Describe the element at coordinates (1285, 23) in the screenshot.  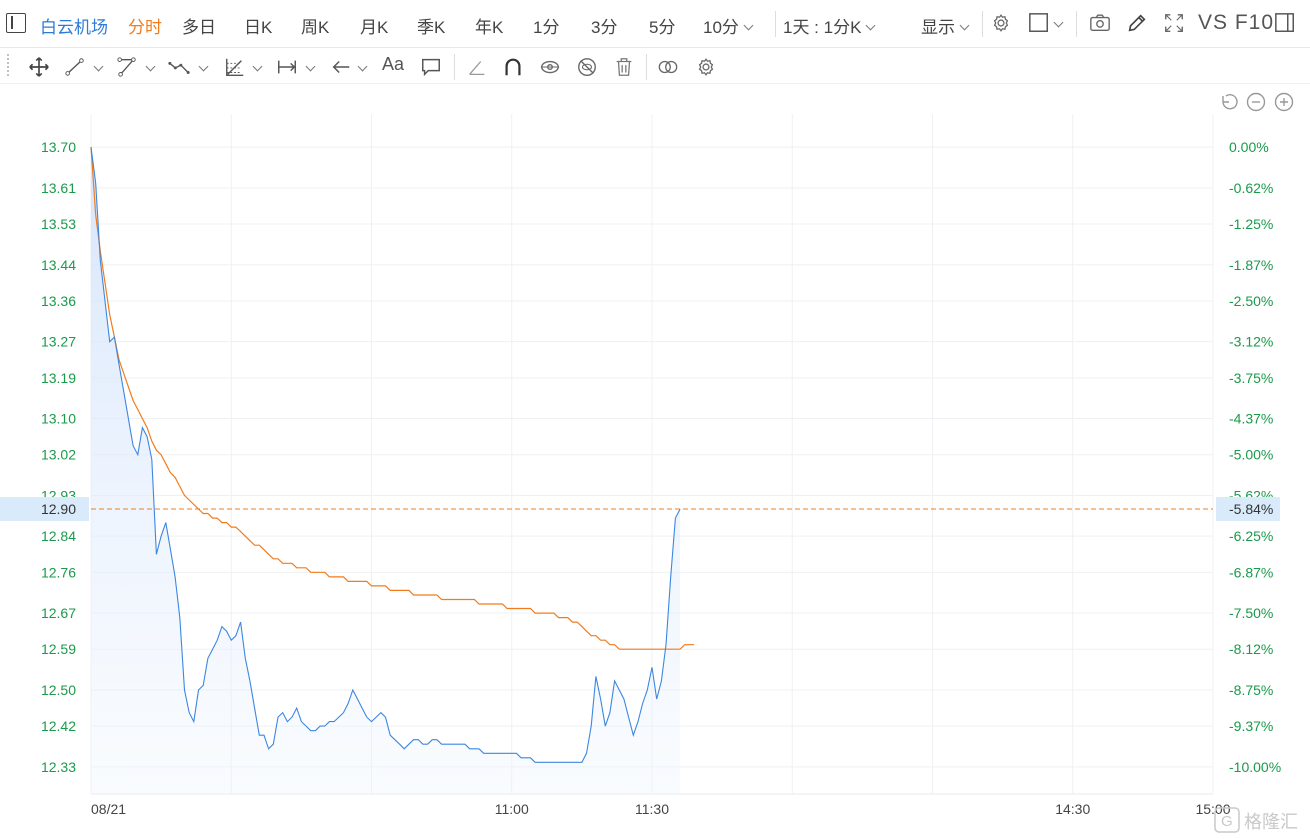
I see `panel-icon` at that location.